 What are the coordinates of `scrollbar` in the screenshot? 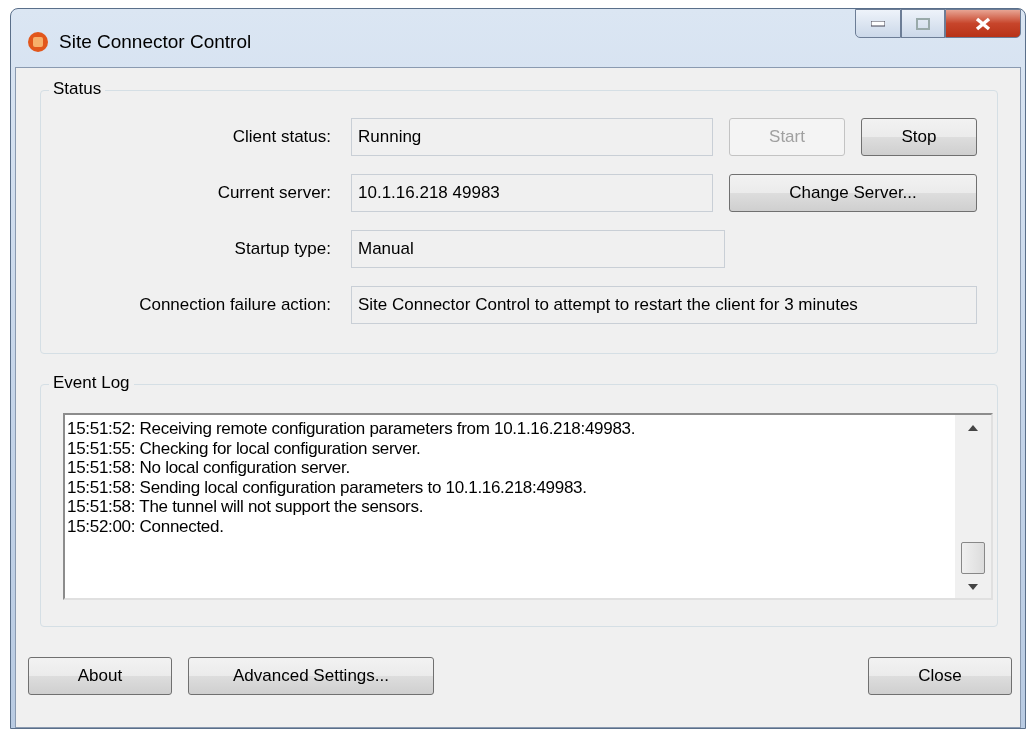 It's located at (973, 506).